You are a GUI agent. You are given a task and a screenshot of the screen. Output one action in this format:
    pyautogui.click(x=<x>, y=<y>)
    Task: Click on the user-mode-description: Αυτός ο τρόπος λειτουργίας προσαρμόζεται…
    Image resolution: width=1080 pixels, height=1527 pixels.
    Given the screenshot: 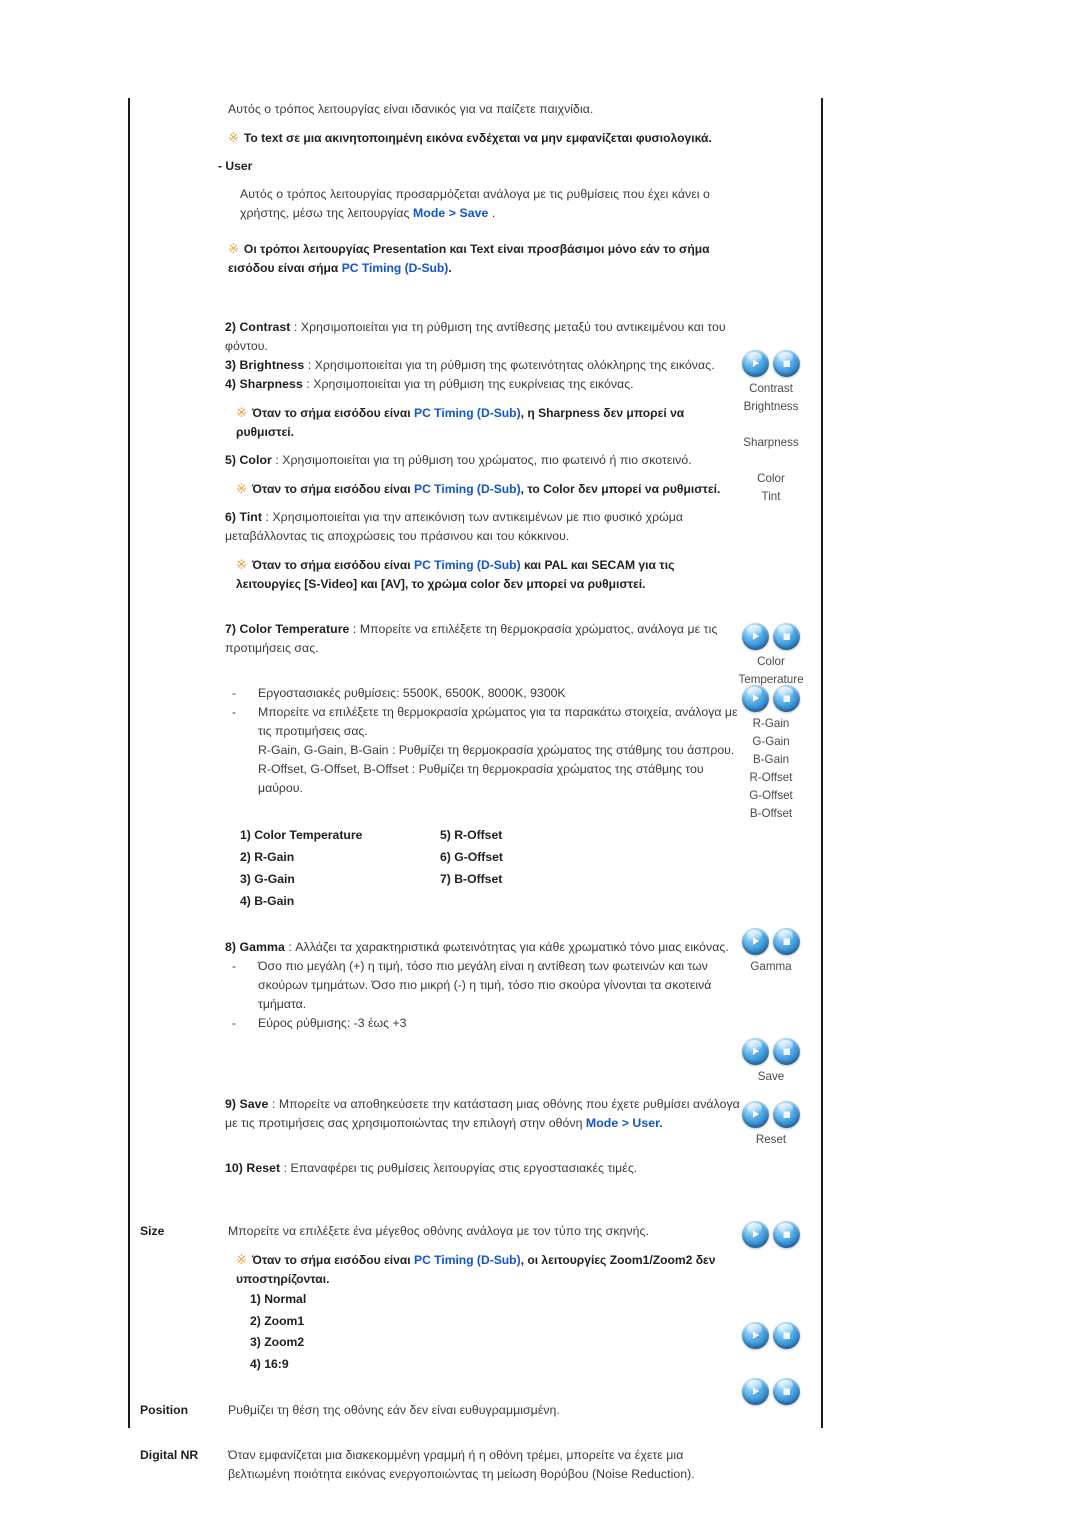 What is the action you would take?
    pyautogui.click(x=475, y=203)
    